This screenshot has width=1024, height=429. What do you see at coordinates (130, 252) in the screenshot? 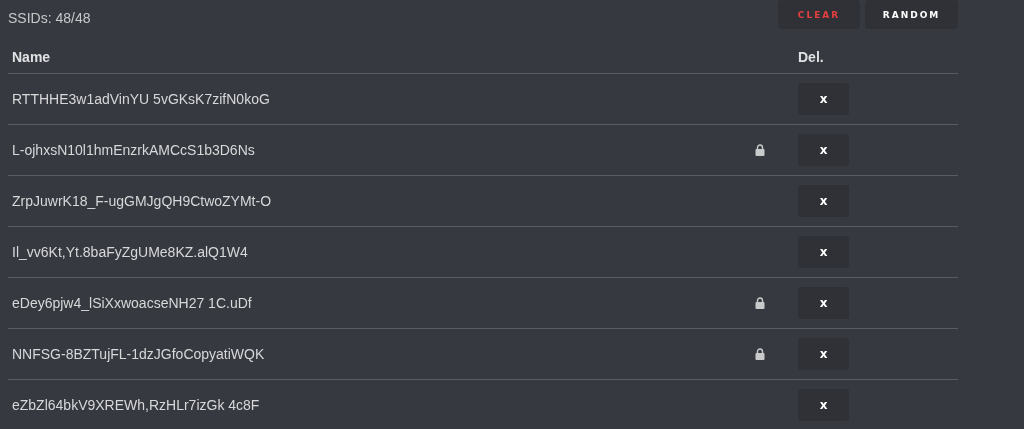
I see `ssid-name: Il_vv6Kt,Yt.8baFyZgUMe8KZ.alQ1W4` at bounding box center [130, 252].